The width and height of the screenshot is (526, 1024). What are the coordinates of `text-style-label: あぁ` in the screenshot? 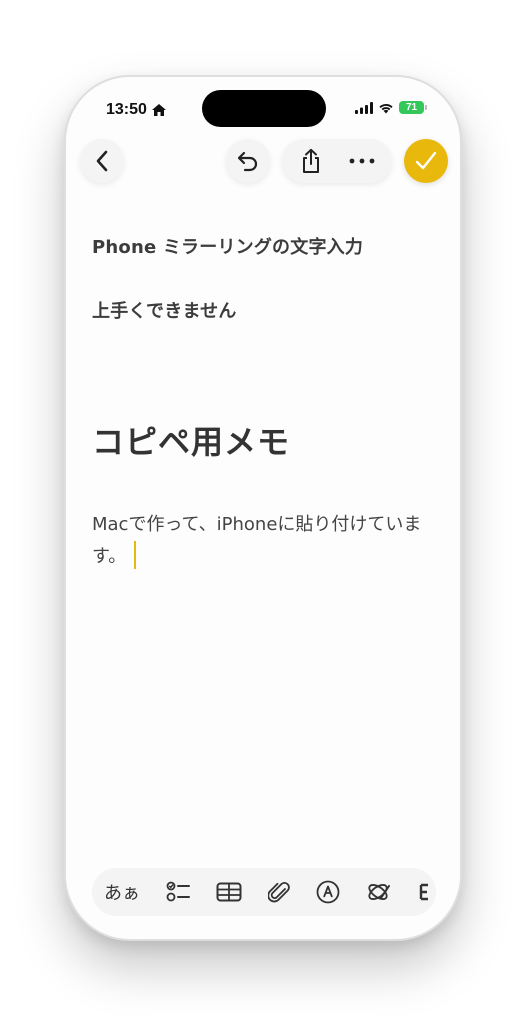 It's located at (122, 893).